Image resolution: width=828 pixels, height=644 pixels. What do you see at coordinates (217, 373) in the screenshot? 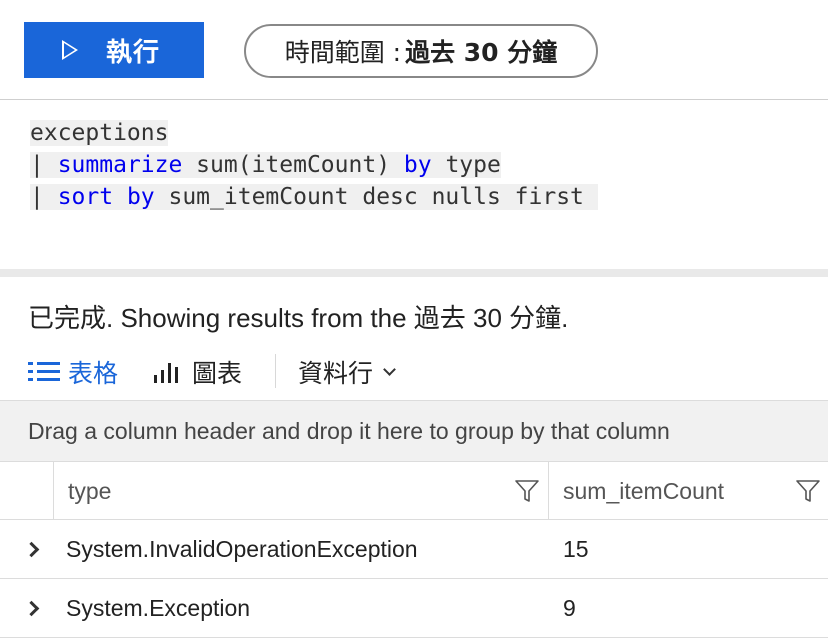
I see `tab-chart-label: 圖表` at bounding box center [217, 373].